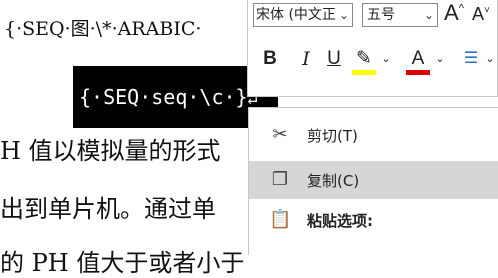 This screenshot has height=278, width=498. What do you see at coordinates (440, 59) in the screenshot?
I see `font-color-dropdown-chevron-icon: ⌄` at bounding box center [440, 59].